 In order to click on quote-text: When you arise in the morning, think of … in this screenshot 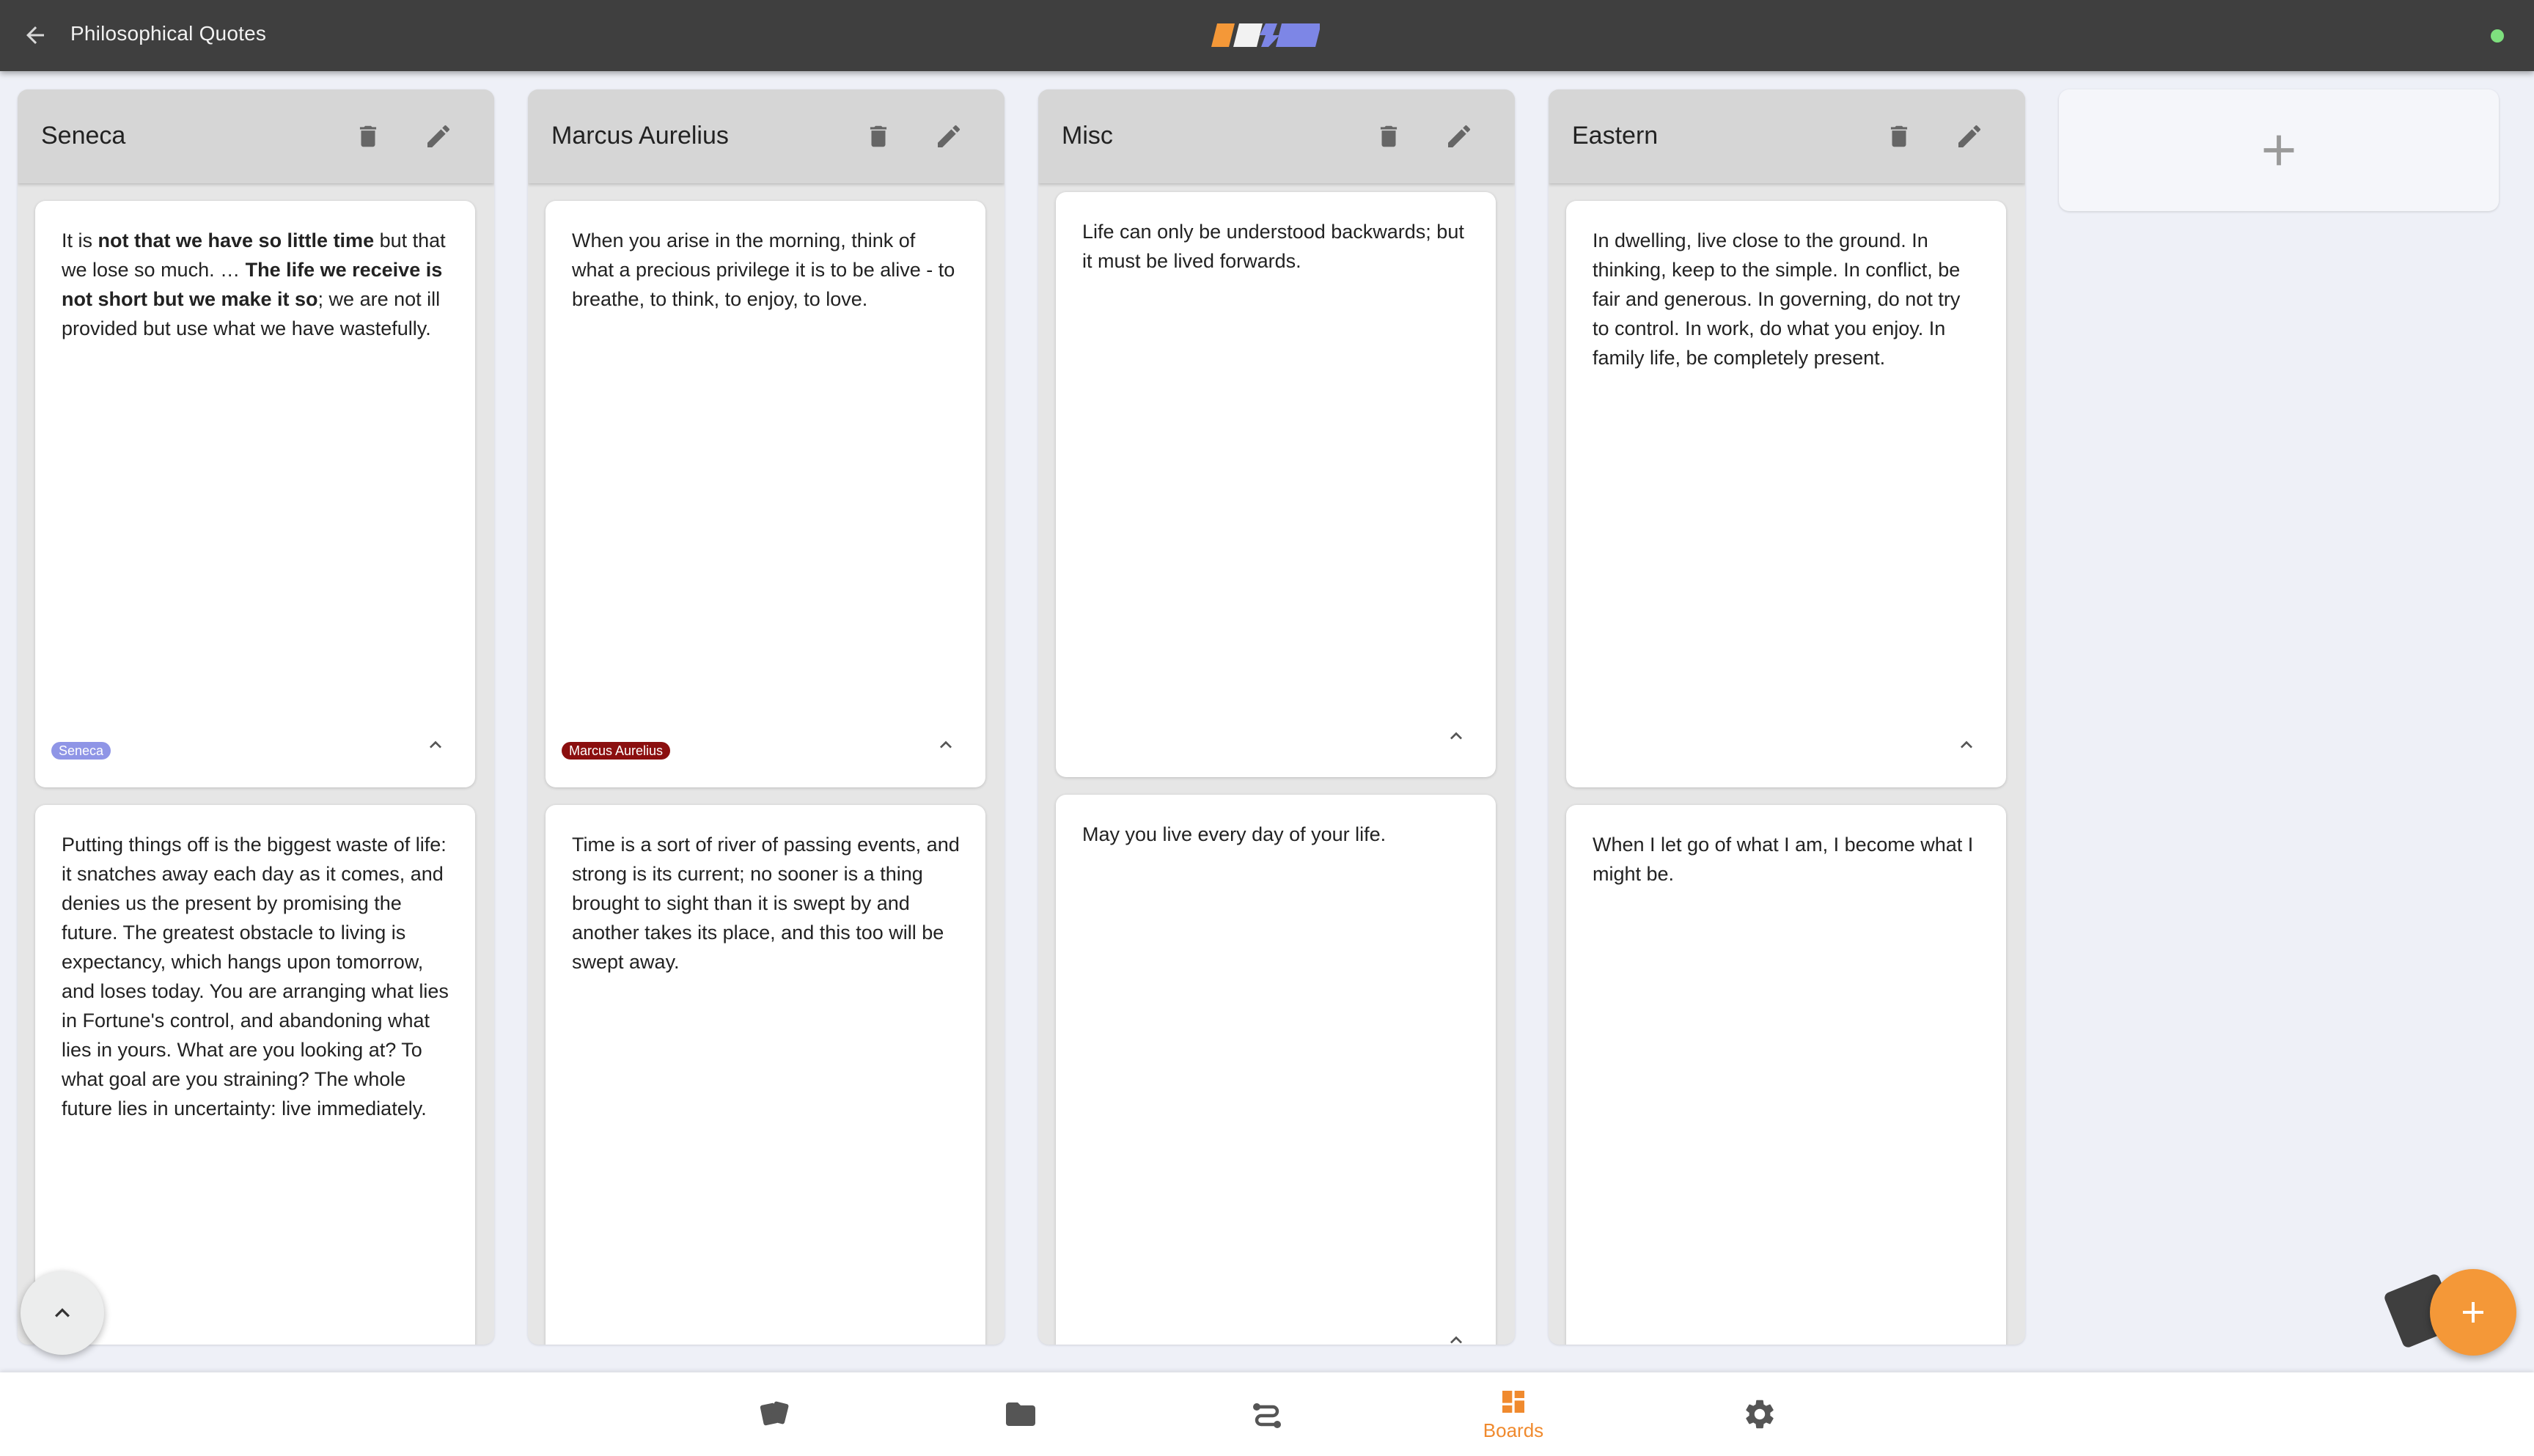, I will do `click(763, 269)`.